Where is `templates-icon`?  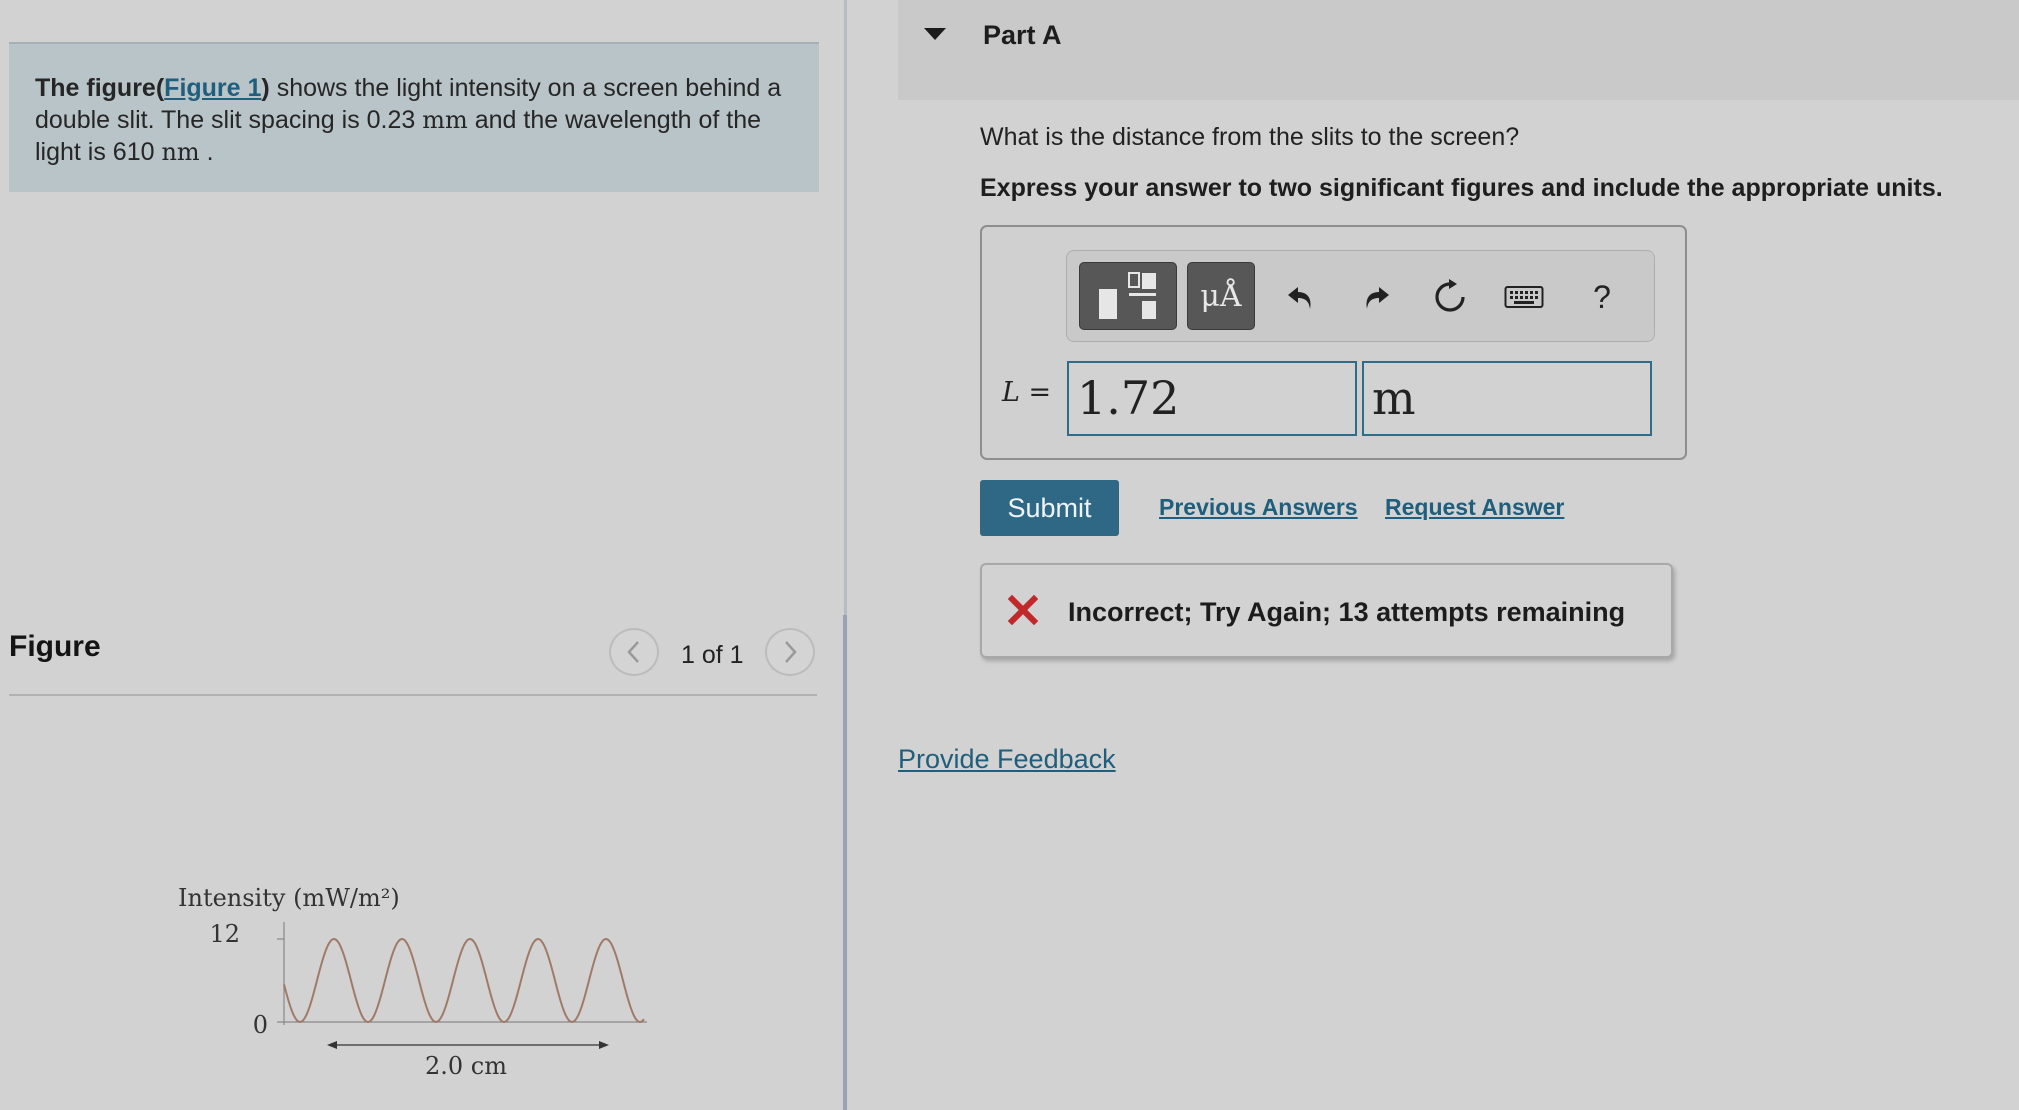
templates-icon is located at coordinates (1127, 295).